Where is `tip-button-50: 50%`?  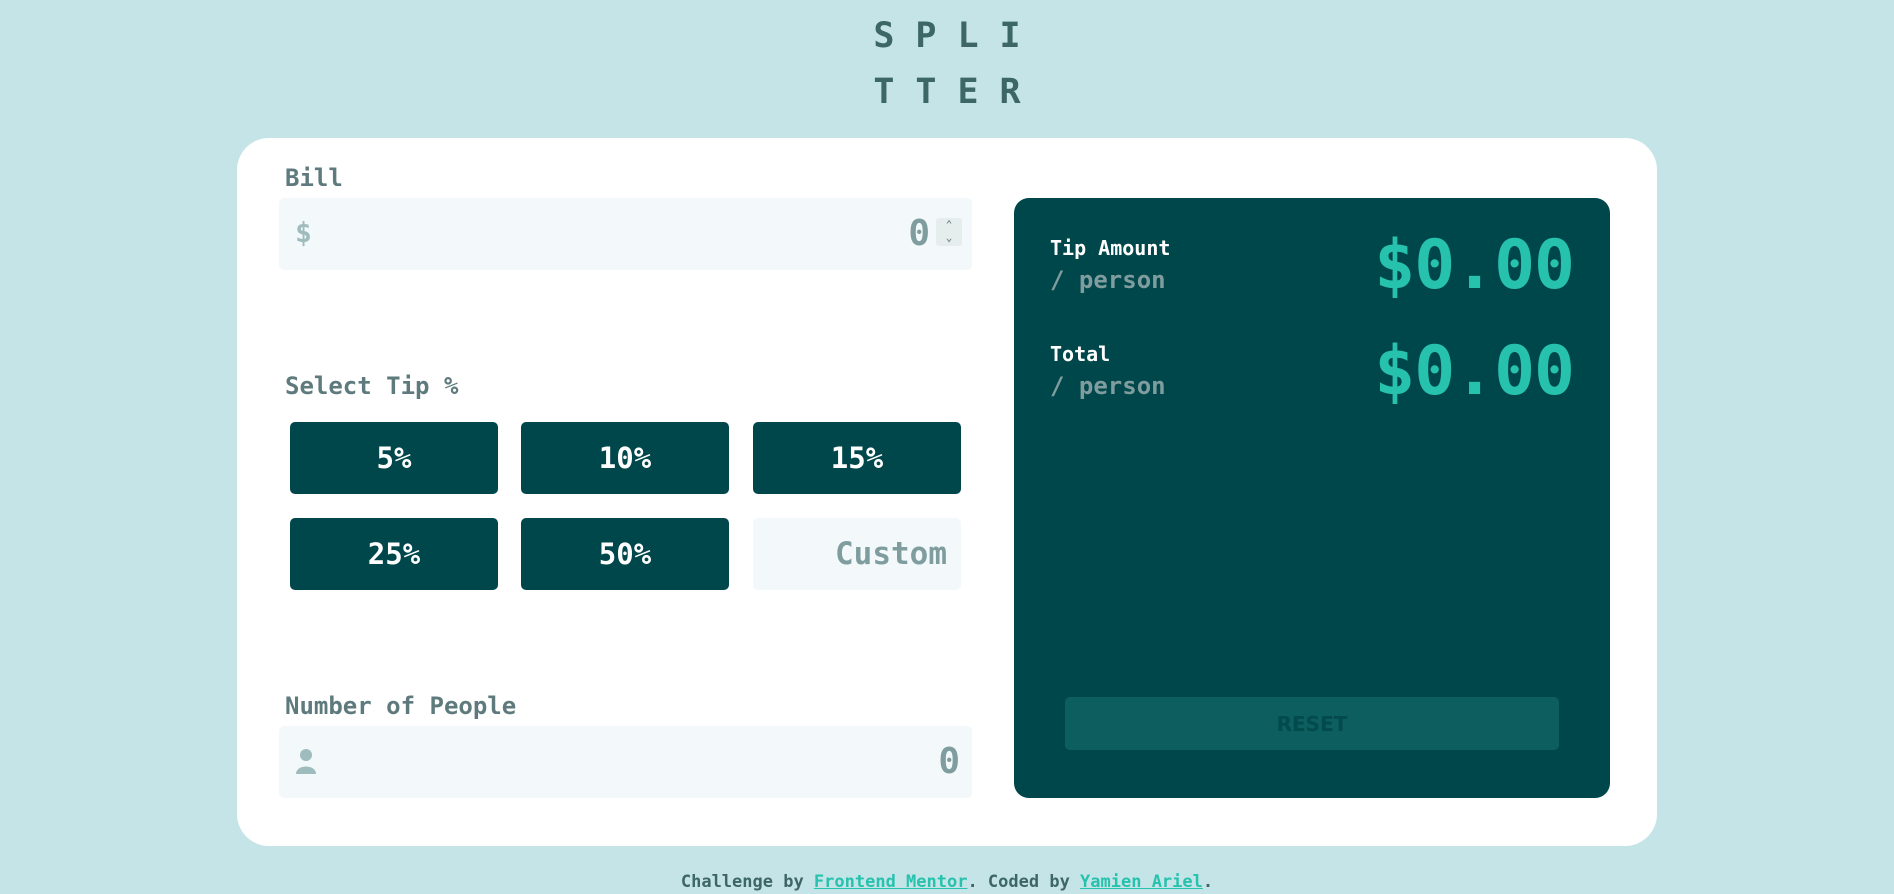 tip-button-50: 50% is located at coordinates (625, 554).